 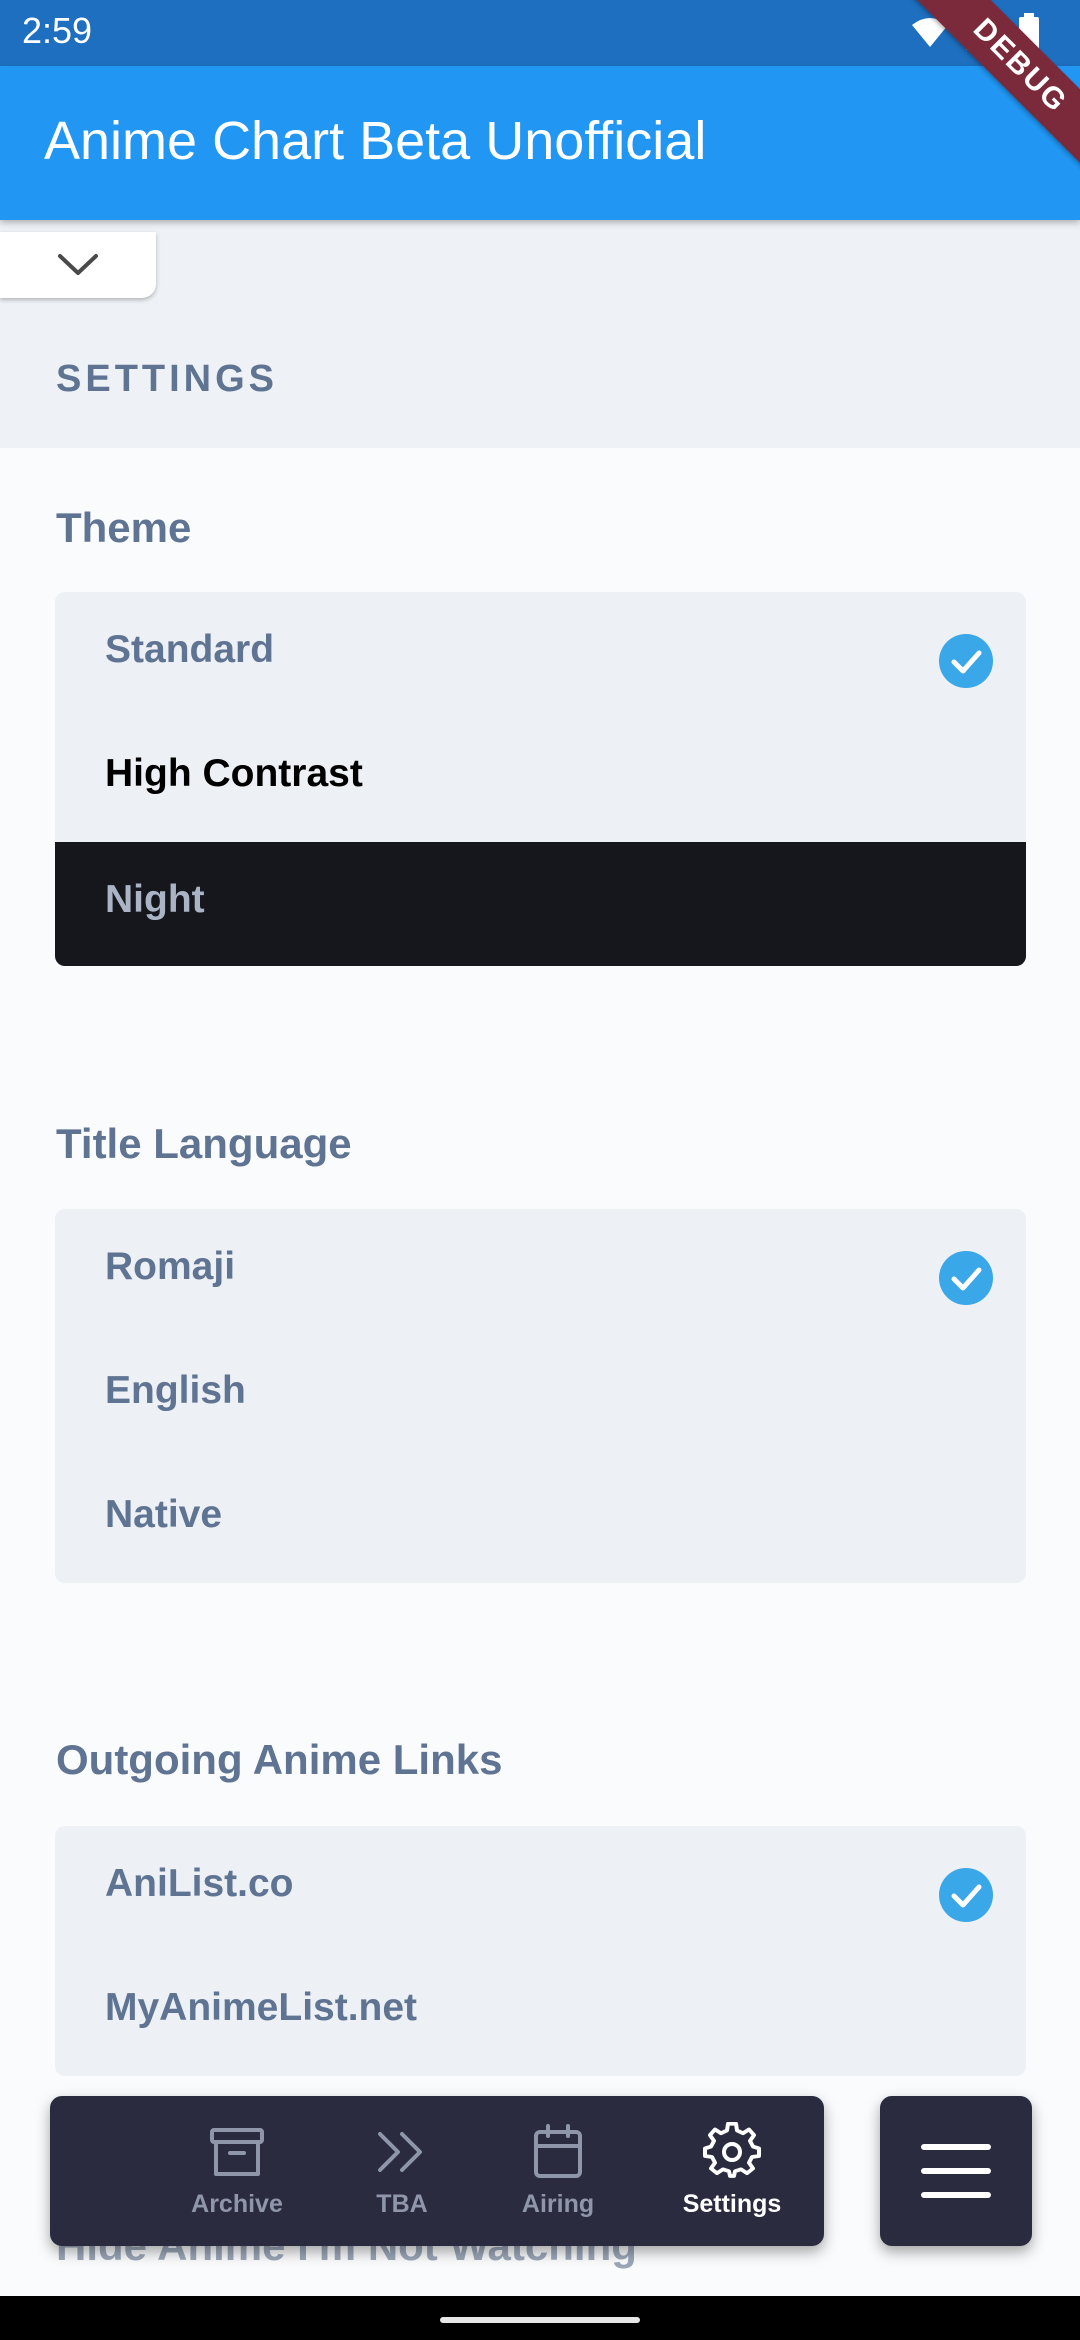 I want to click on collapse-toggle-button, so click(x=78, y=265).